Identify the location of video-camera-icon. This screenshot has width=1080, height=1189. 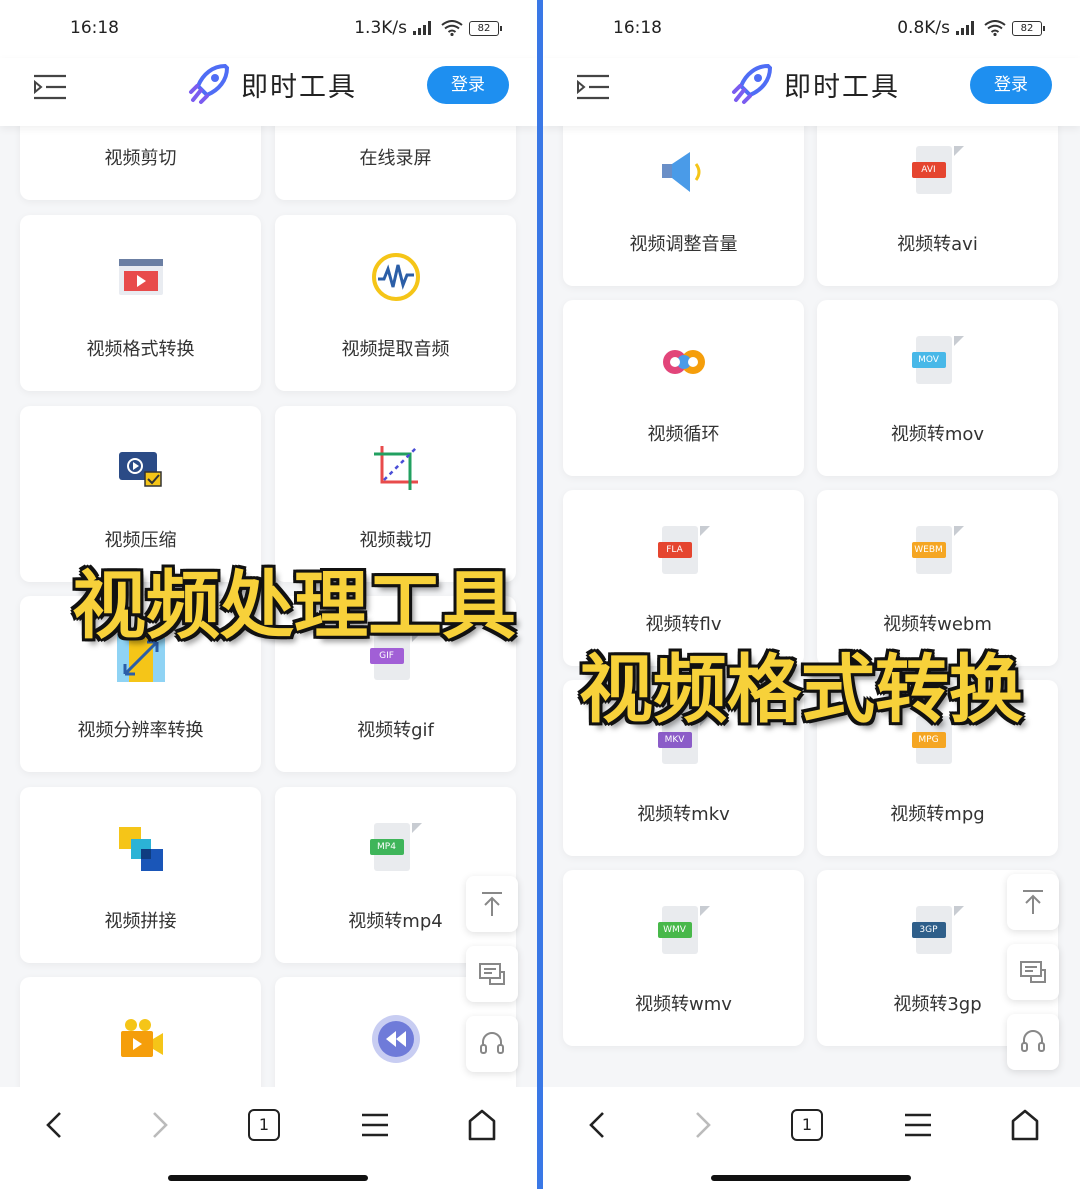
(141, 1038).